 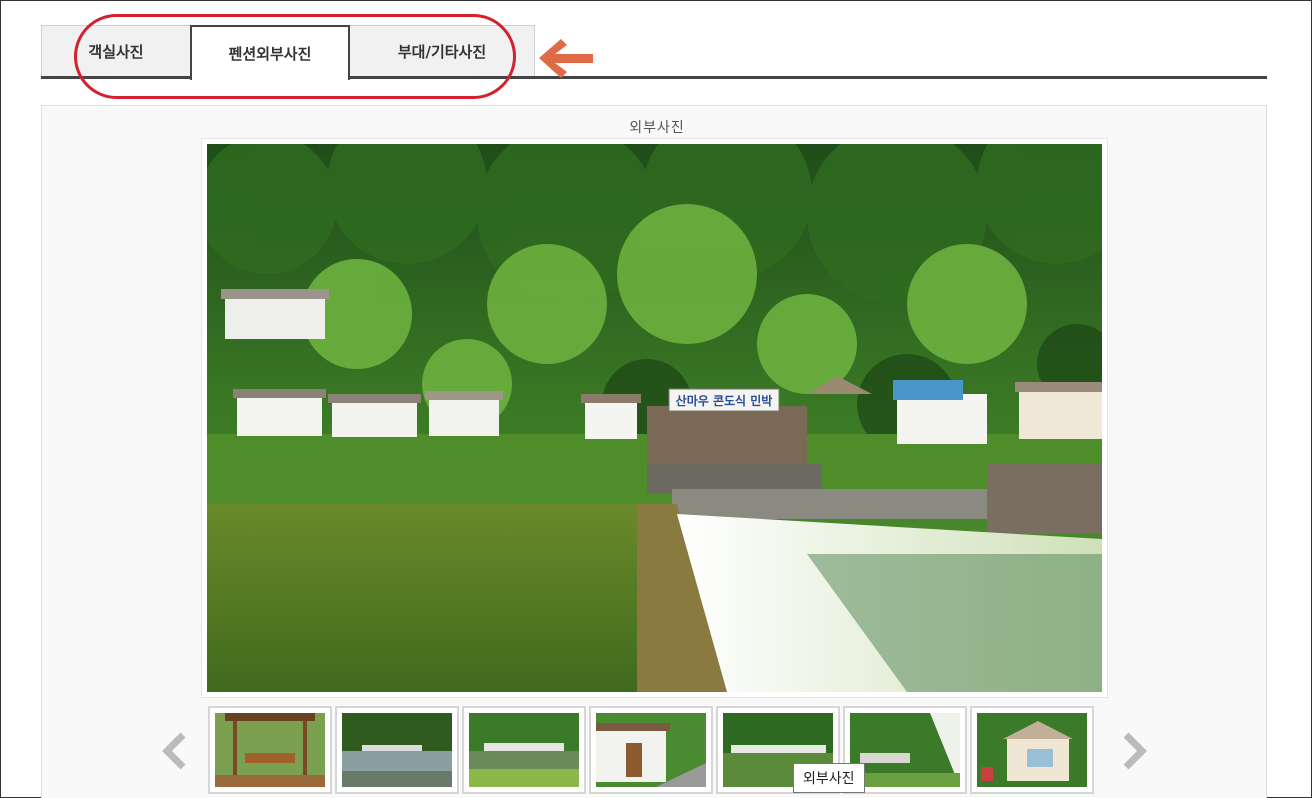 I want to click on tab-label: 부대/기타사진, so click(x=442, y=52).